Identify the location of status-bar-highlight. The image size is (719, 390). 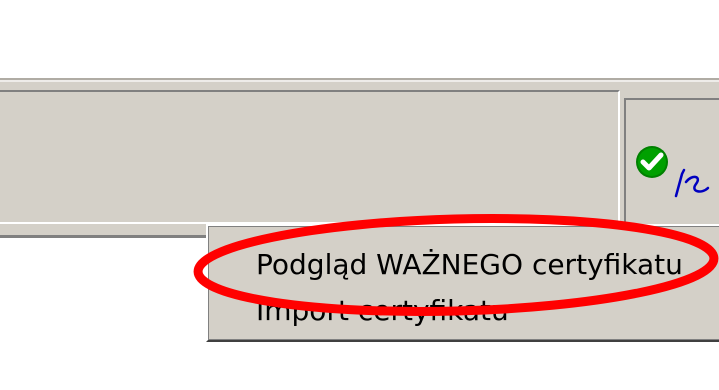
(359, 81).